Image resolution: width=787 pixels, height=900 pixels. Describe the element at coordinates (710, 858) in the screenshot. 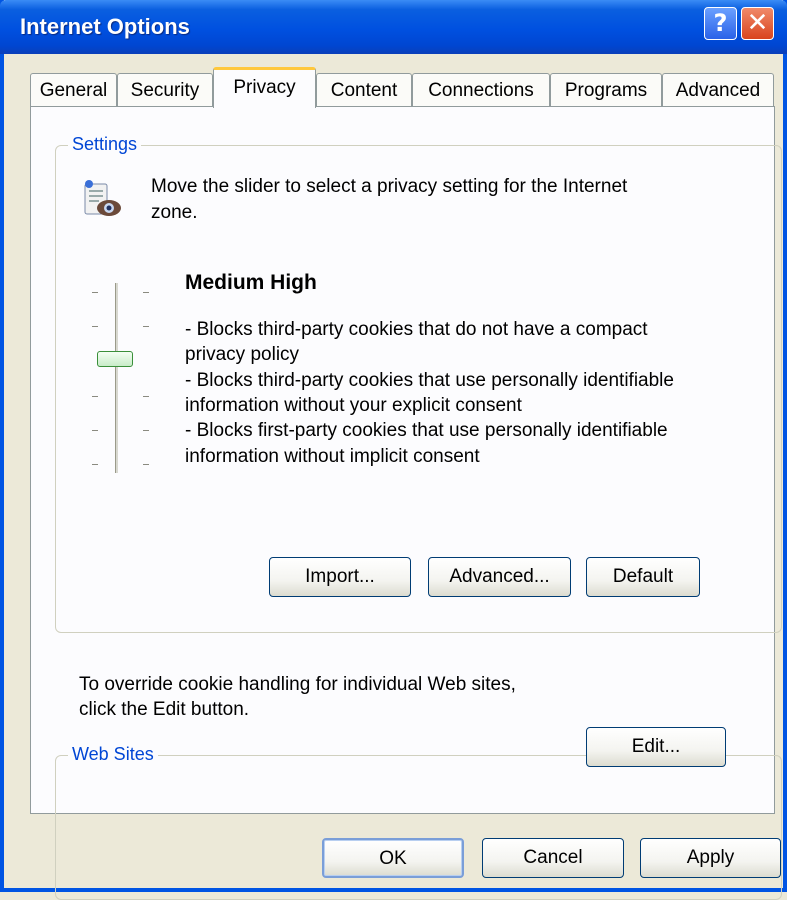

I see `apply-button: Apply` at that location.